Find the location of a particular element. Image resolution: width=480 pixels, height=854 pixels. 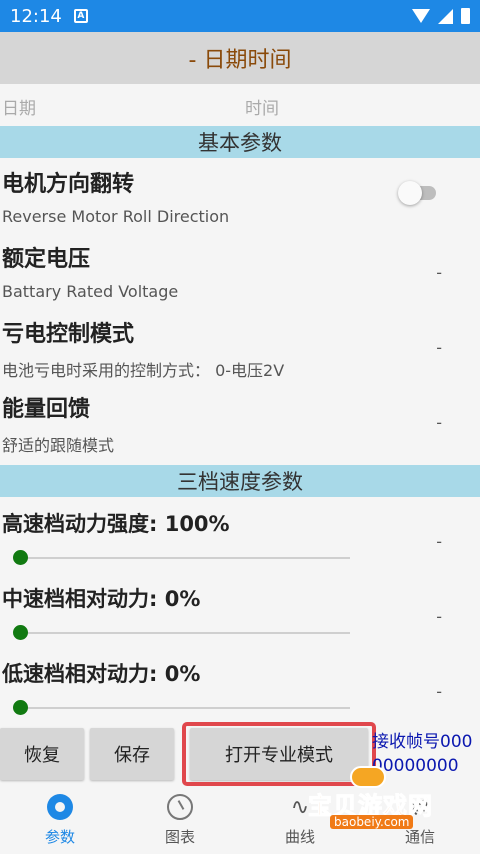

status-icons is located at coordinates (441, 16).